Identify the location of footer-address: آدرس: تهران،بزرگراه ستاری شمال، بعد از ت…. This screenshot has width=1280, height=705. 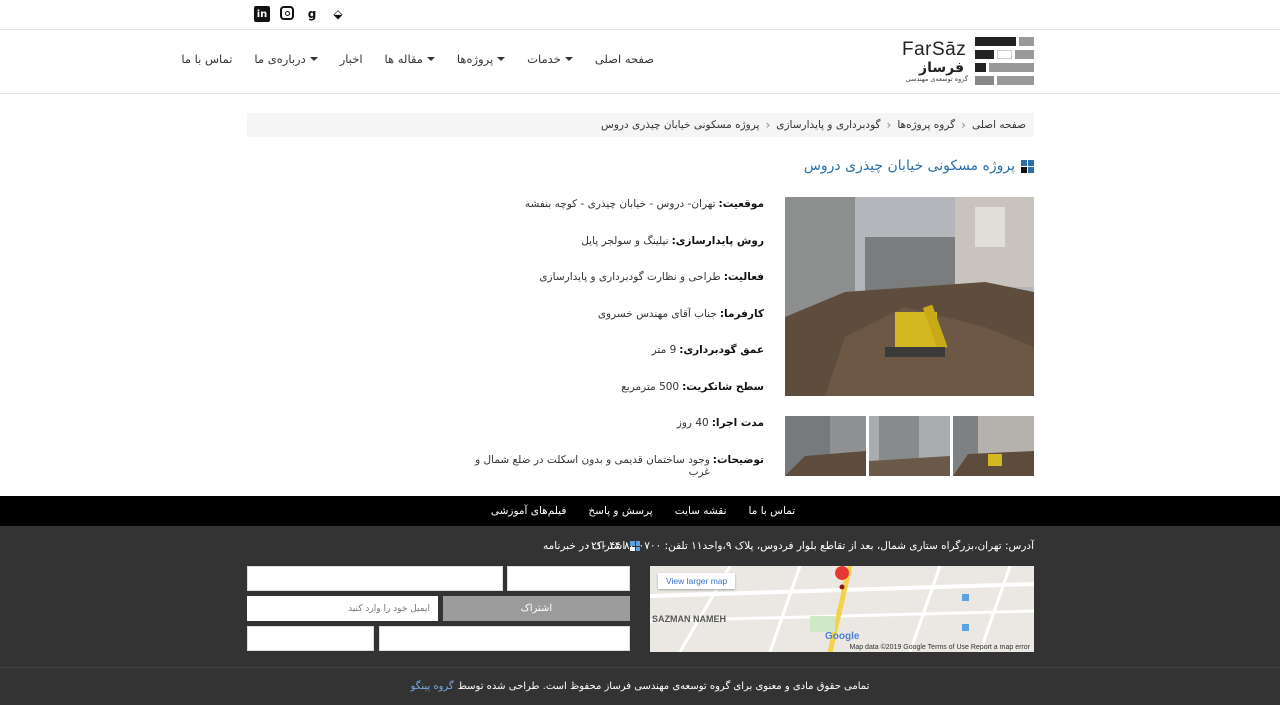
(809, 546).